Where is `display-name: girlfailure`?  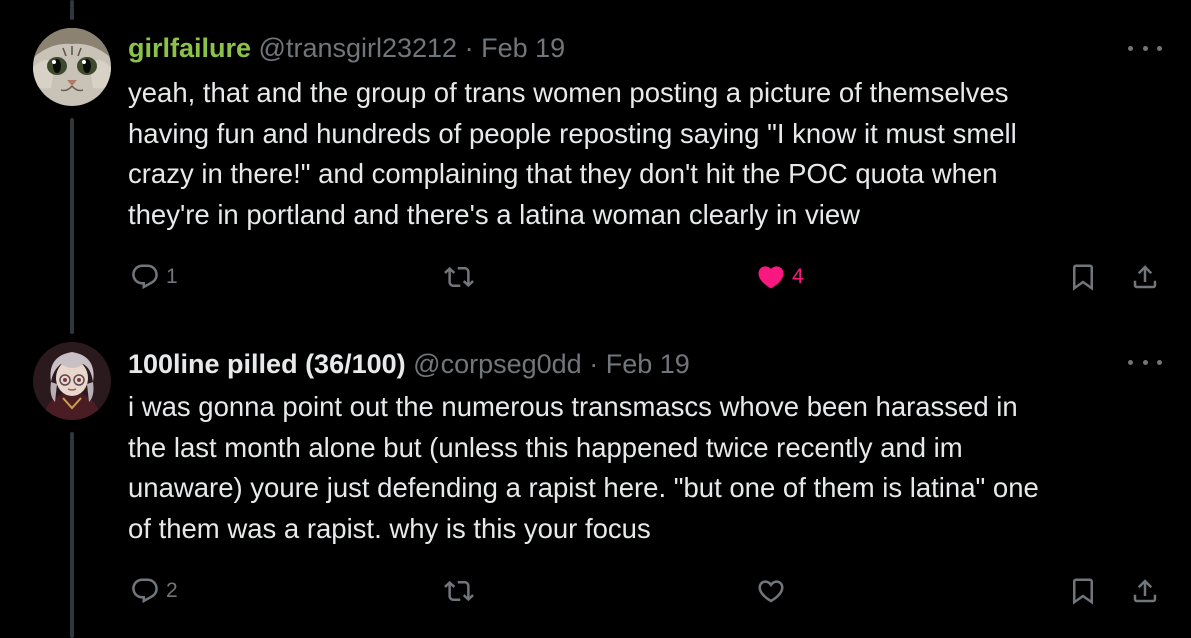 display-name: girlfailure is located at coordinates (189, 48).